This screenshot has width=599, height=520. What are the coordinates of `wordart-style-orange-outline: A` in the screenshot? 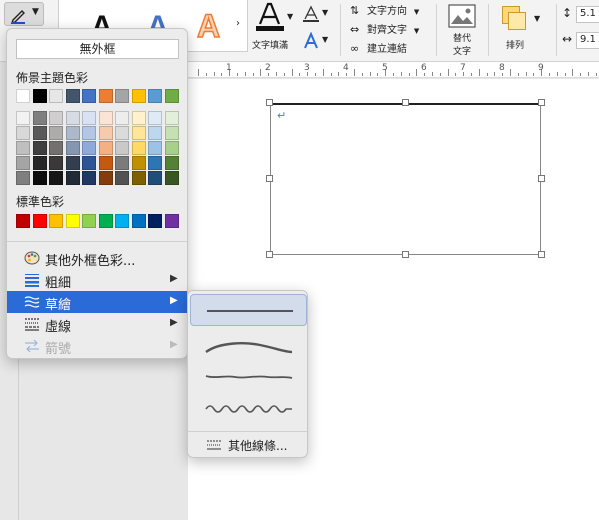 It's located at (208, 26).